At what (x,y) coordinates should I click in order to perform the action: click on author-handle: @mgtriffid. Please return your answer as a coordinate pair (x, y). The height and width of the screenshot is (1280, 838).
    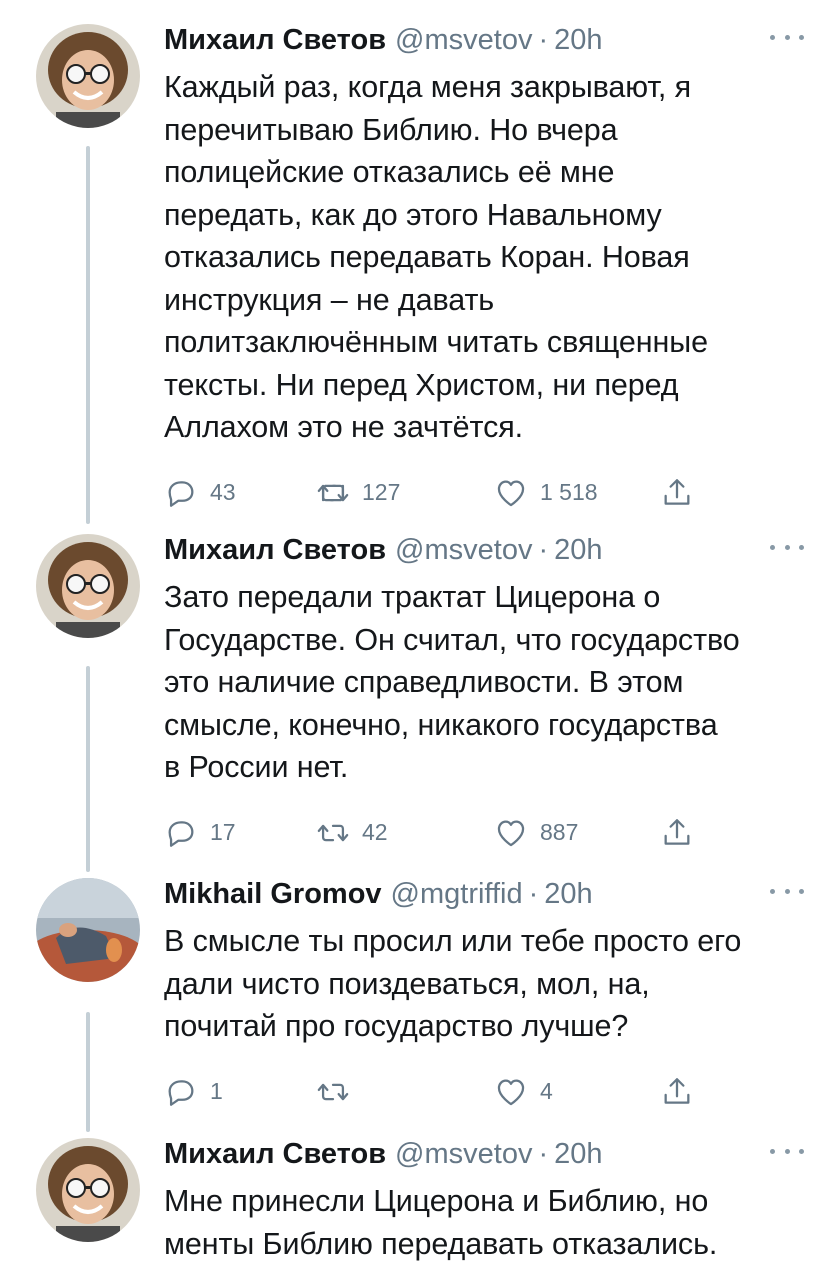
    Looking at the image, I should click on (457, 894).